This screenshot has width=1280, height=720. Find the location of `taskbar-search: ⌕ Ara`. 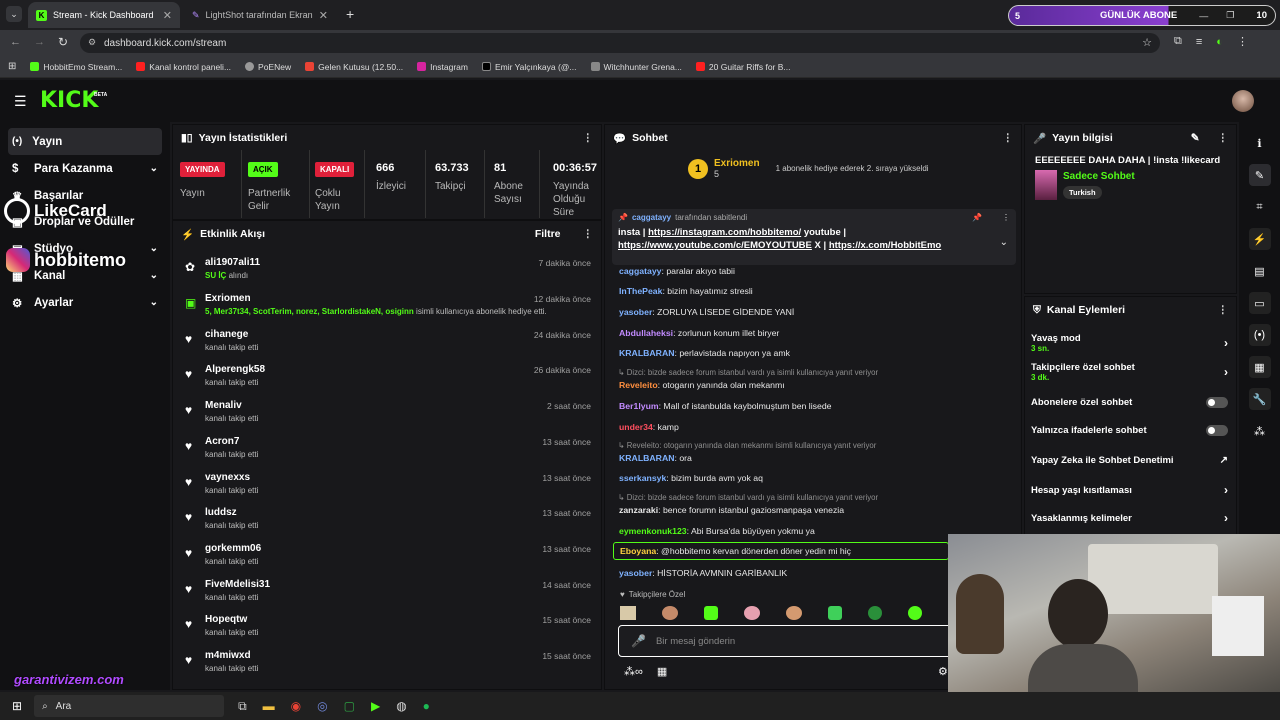

taskbar-search: ⌕ Ara is located at coordinates (129, 706).